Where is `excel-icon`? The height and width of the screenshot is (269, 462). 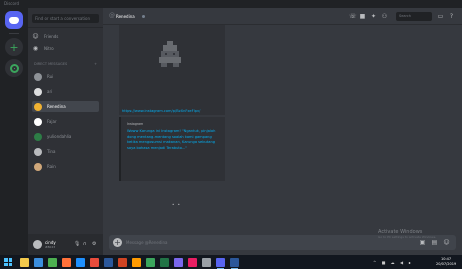 excel-icon is located at coordinates (164, 262).